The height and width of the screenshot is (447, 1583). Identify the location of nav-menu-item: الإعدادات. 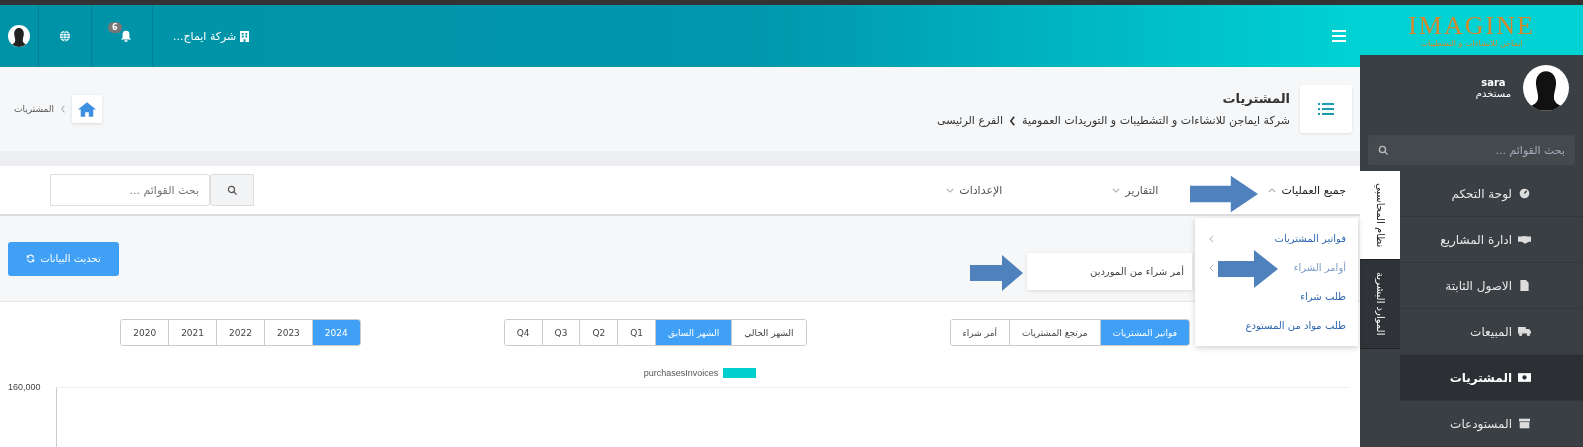
(974, 190).